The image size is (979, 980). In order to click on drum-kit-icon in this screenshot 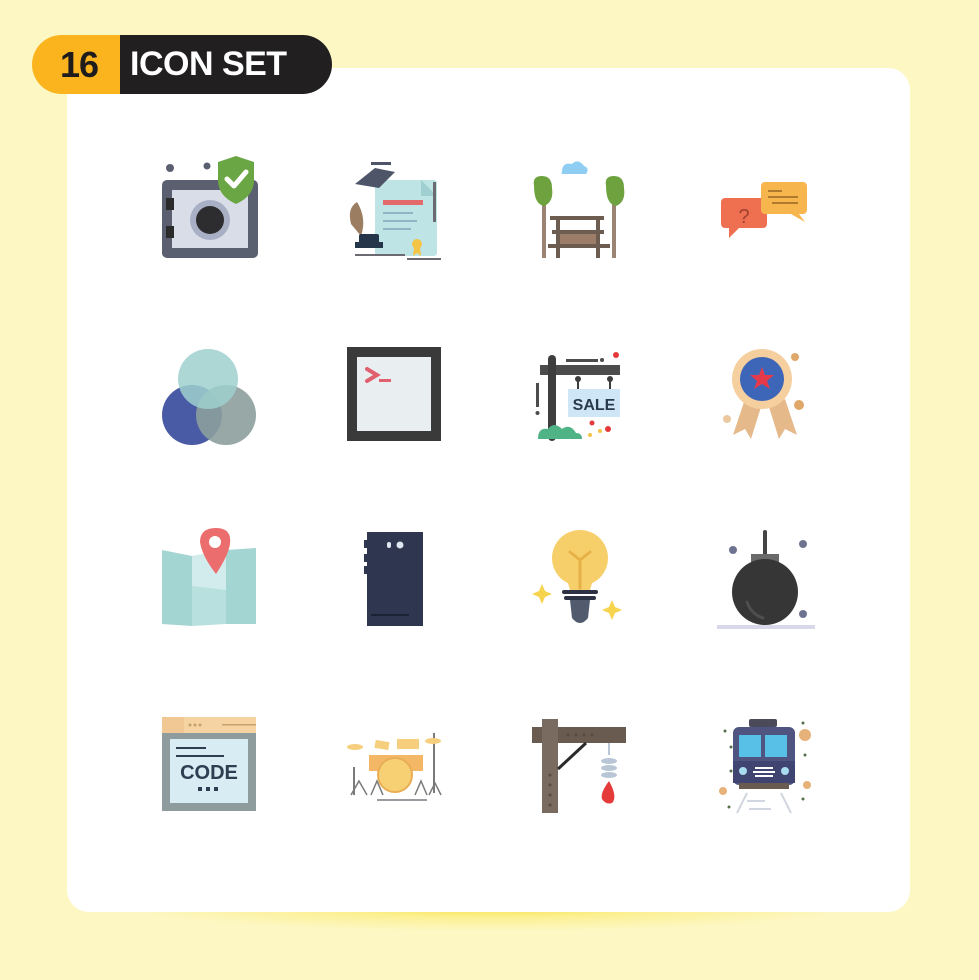, I will do `click(395, 765)`.